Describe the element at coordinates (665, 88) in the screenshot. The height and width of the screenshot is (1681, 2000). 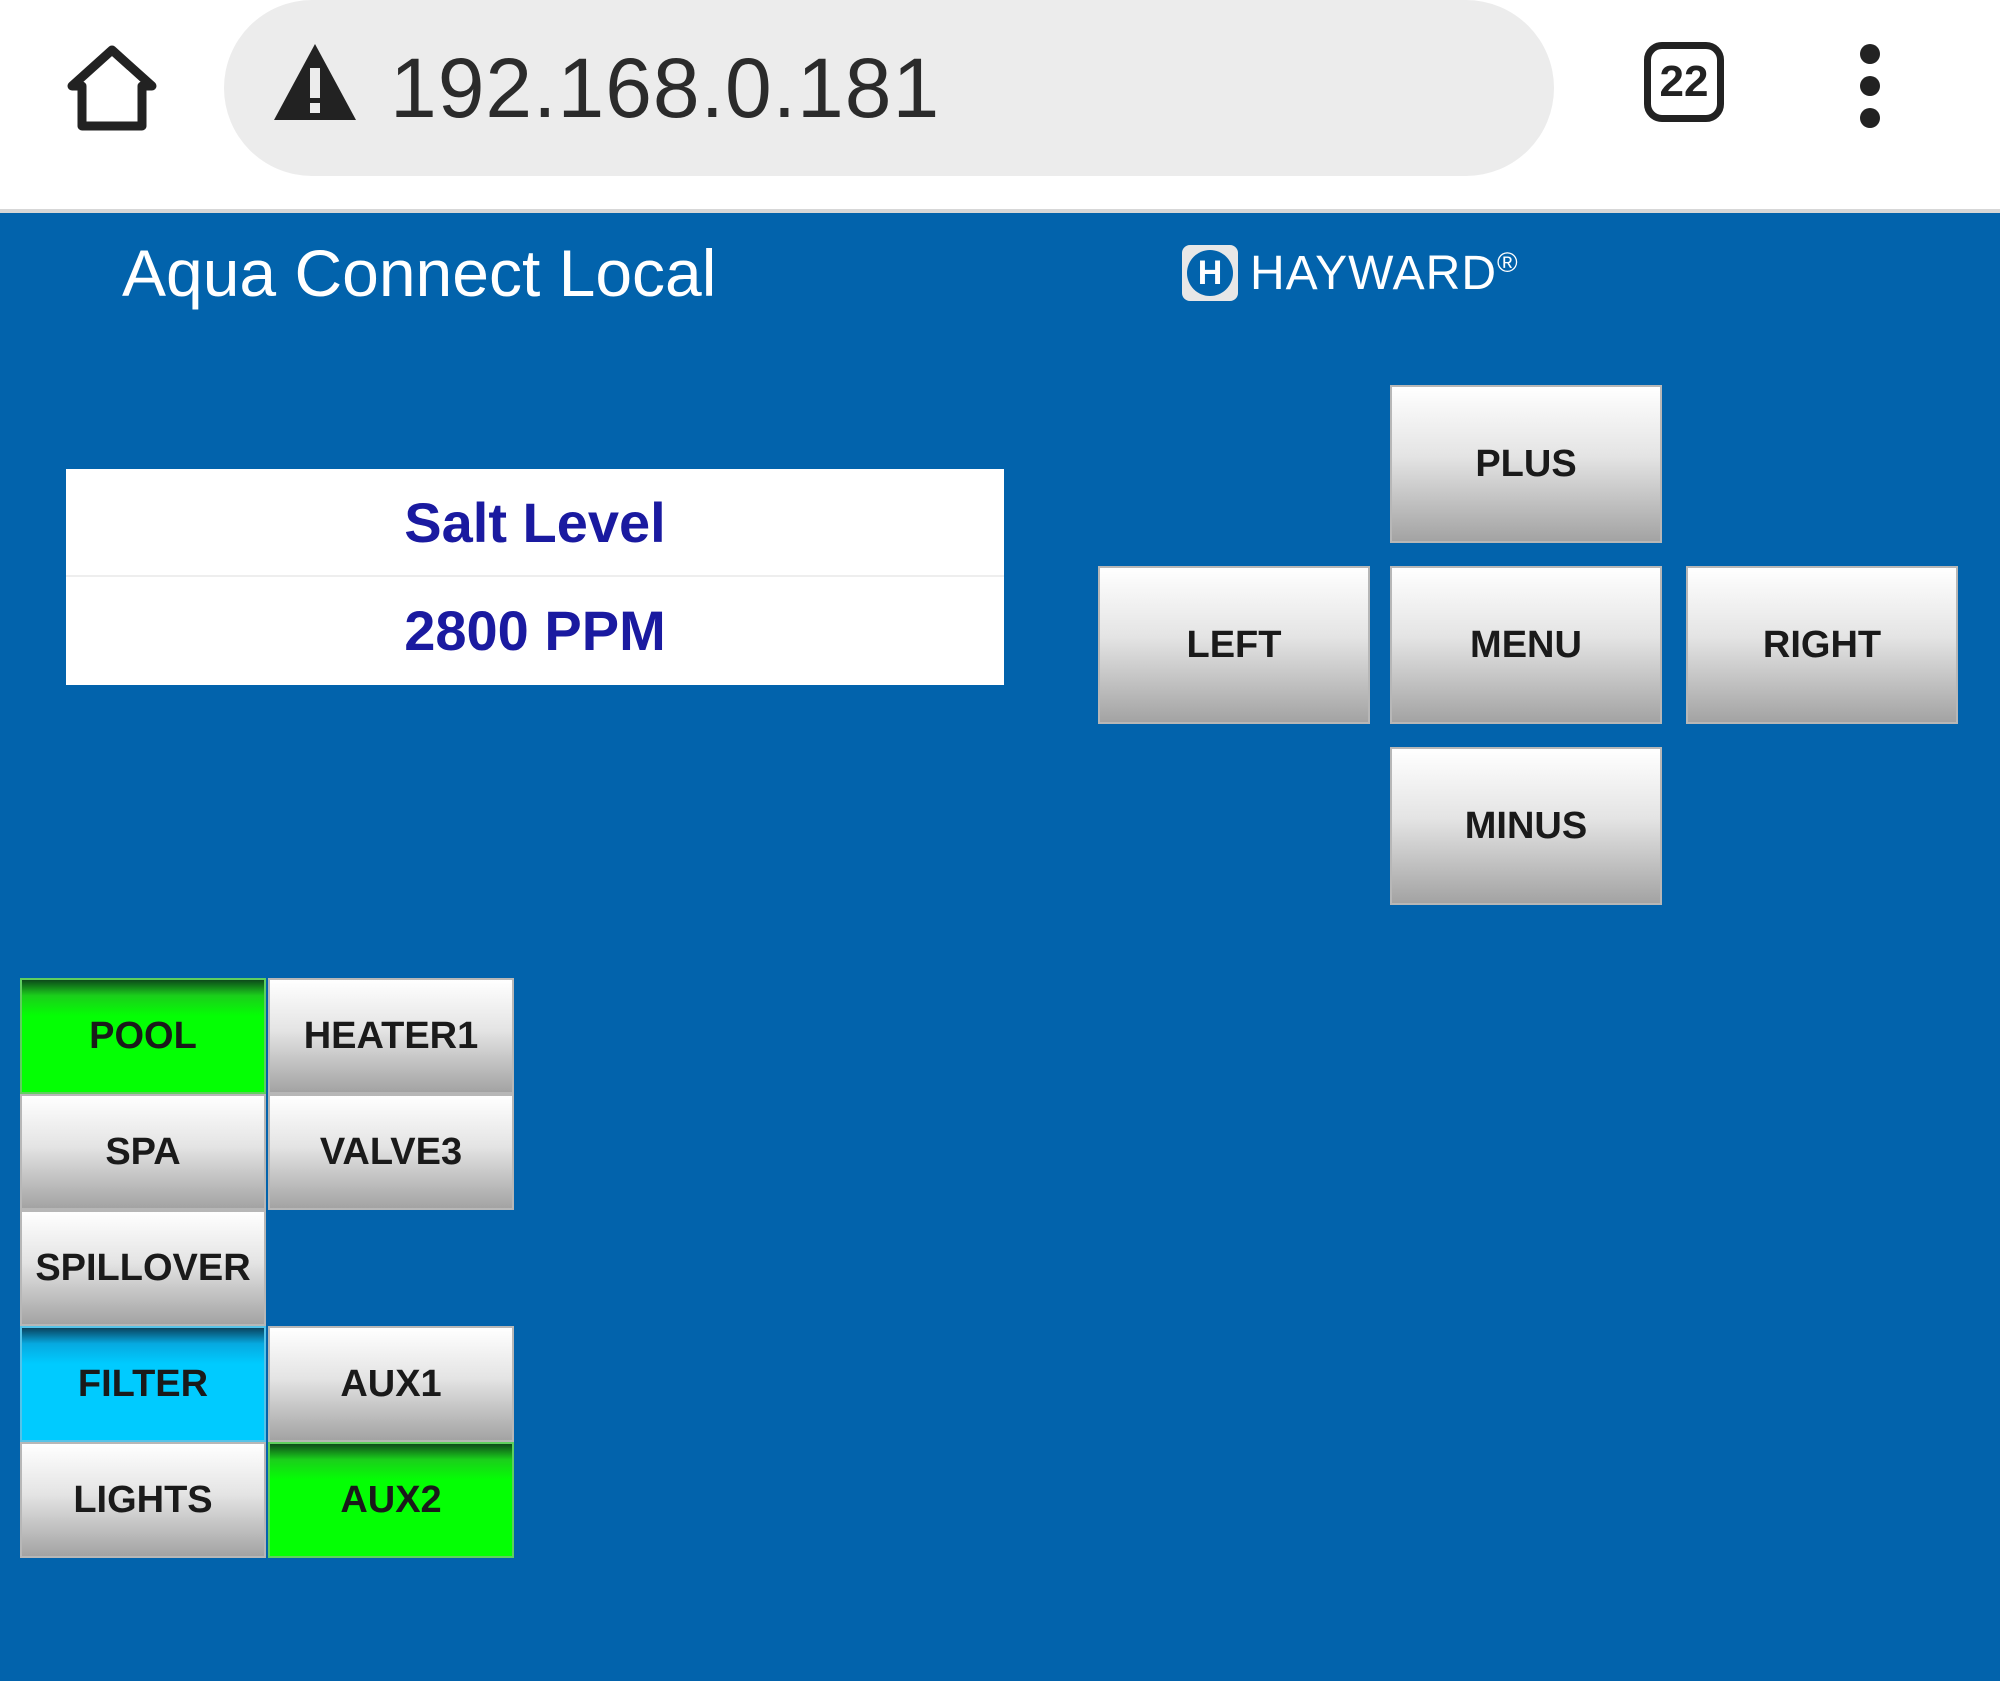
I see `url-text: 192.168.0.181` at that location.